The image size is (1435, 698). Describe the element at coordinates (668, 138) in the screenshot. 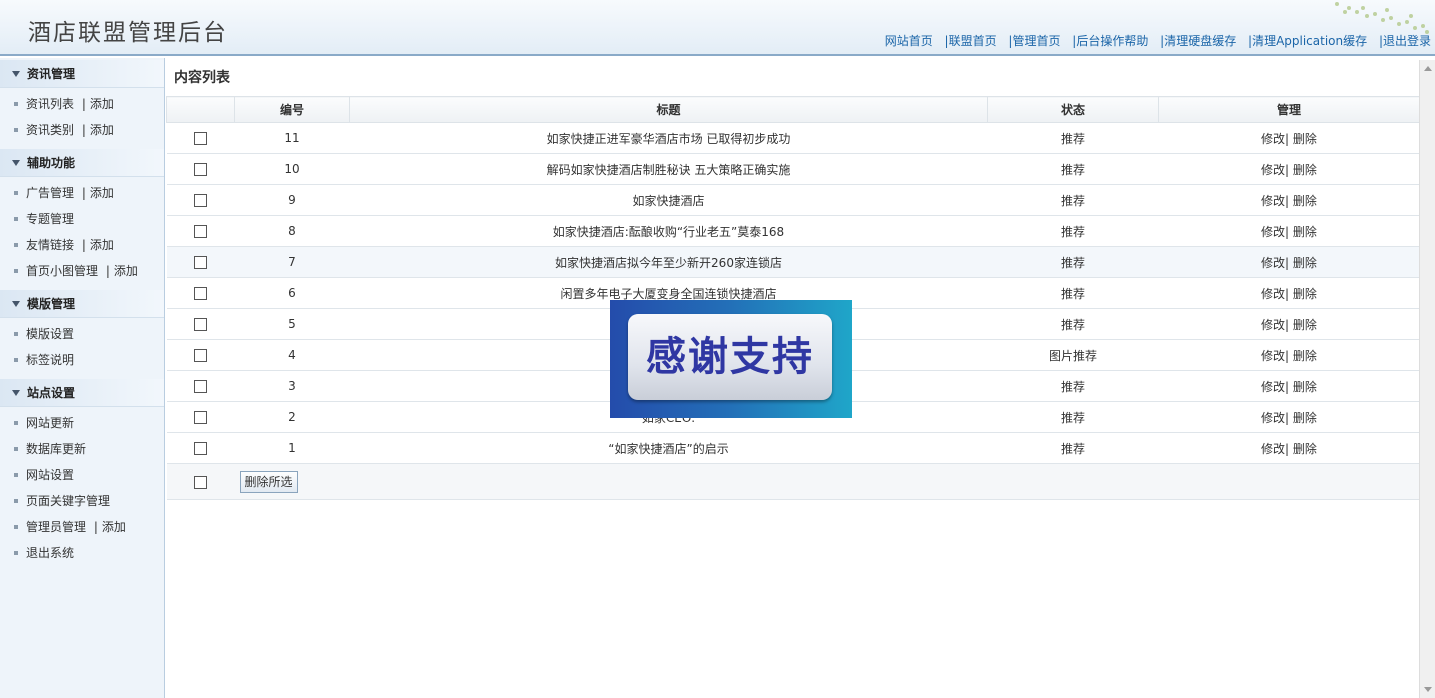

I see `row-title: 如家快捷正进军豪华酒店市场 已取得初步成功` at that location.